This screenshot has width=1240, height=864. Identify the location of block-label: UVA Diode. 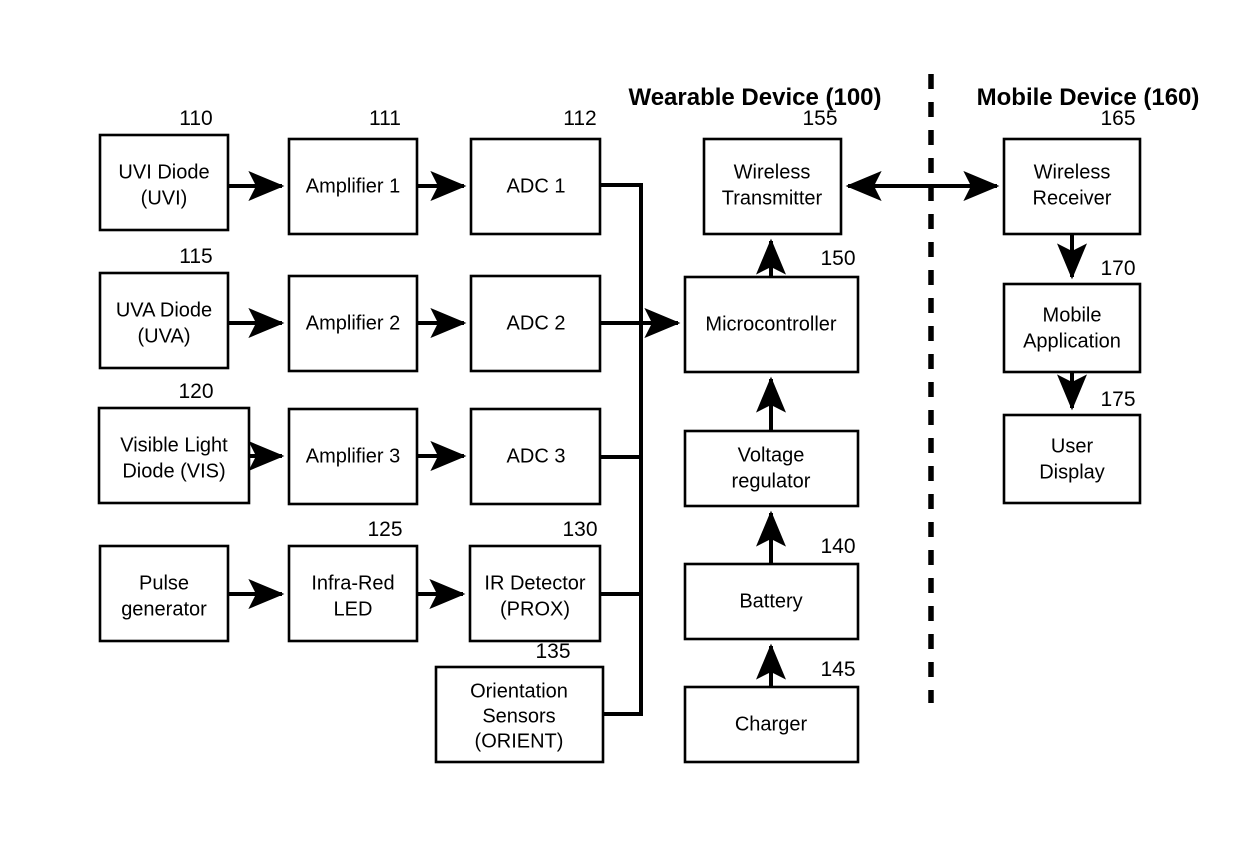
(164, 310).